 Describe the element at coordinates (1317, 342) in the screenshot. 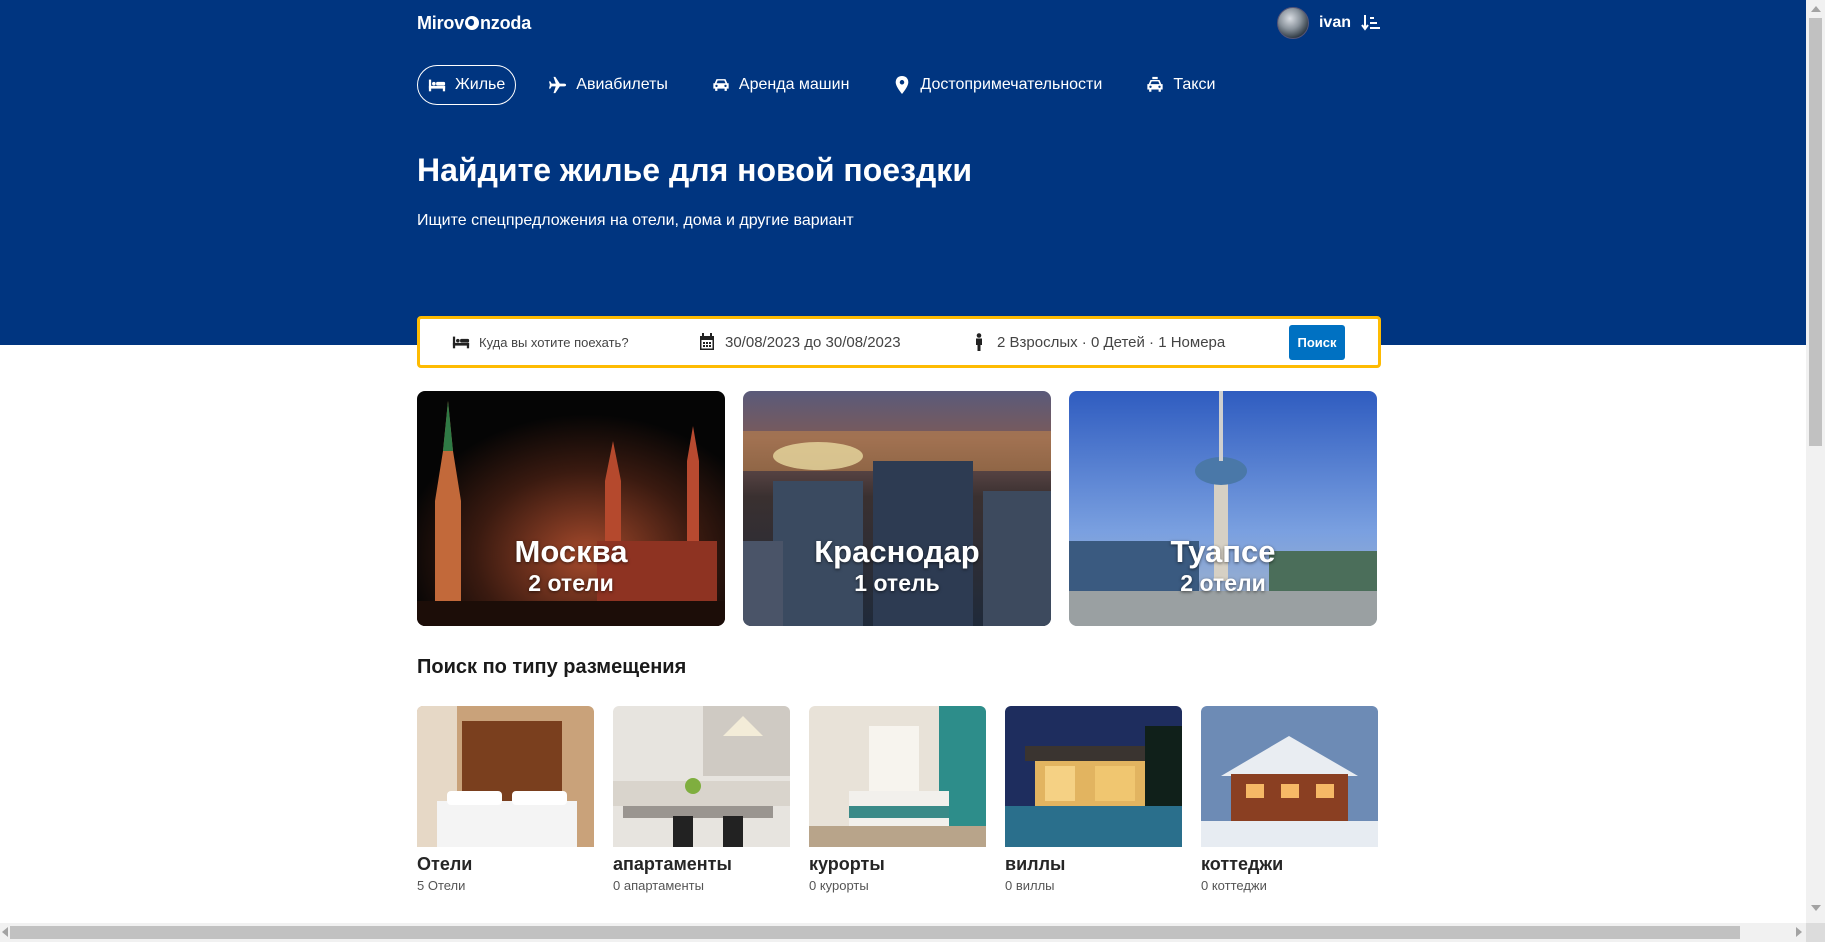

I see `search-button: Поиск` at that location.